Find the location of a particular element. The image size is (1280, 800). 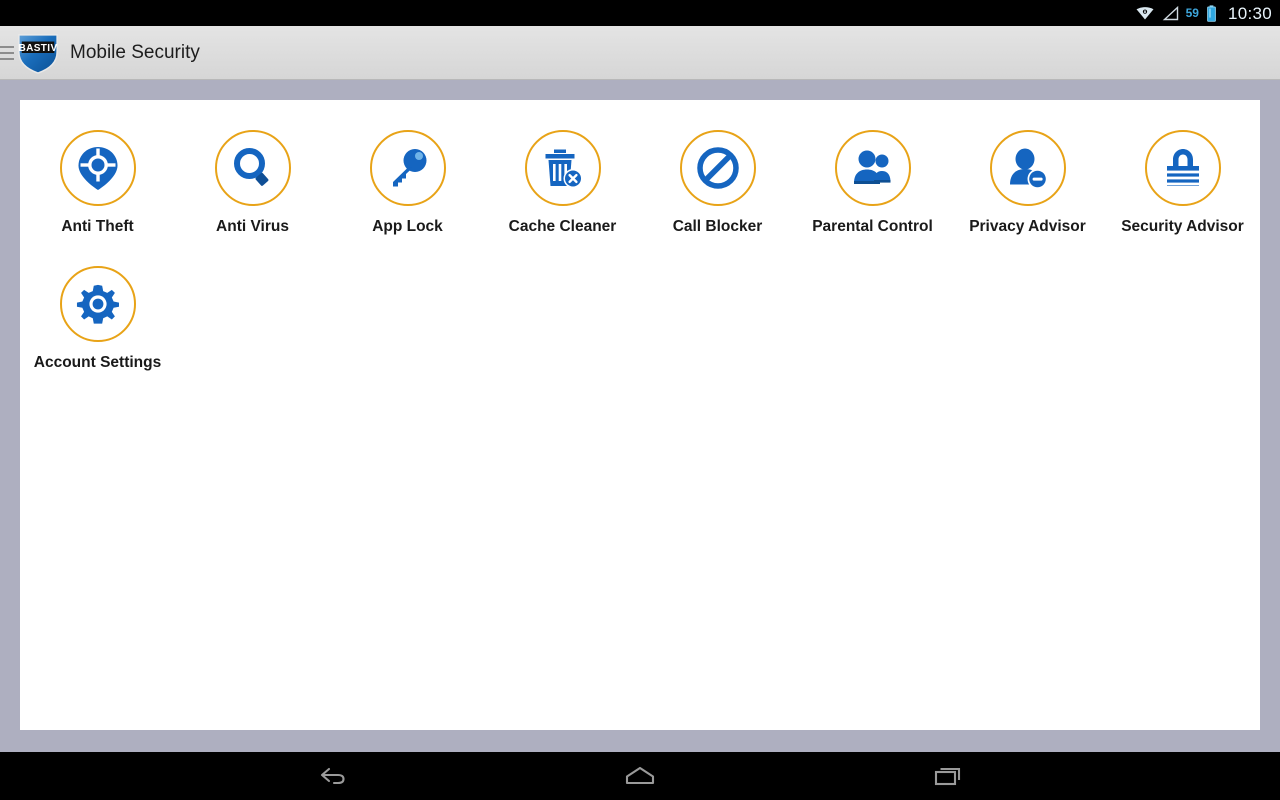

recent-apps-icon is located at coordinates (947, 776).